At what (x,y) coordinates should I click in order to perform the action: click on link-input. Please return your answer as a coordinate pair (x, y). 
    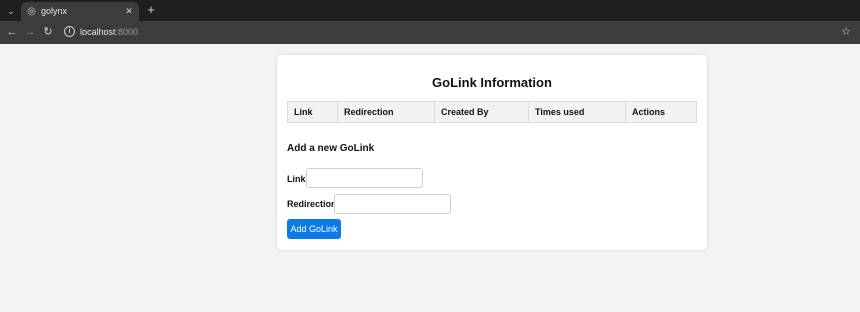
    Looking at the image, I should click on (364, 178).